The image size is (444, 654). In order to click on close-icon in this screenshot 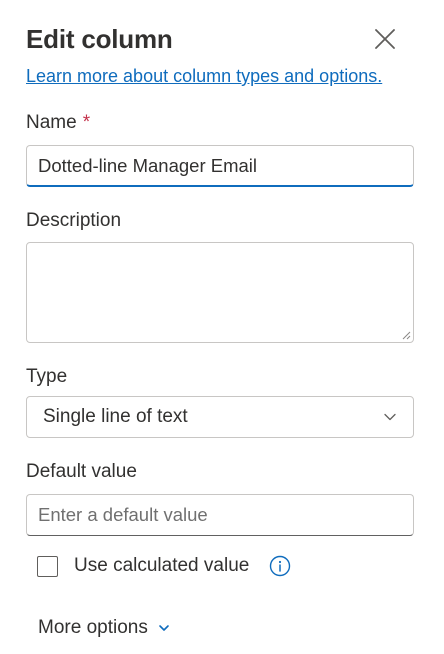, I will do `click(385, 39)`.